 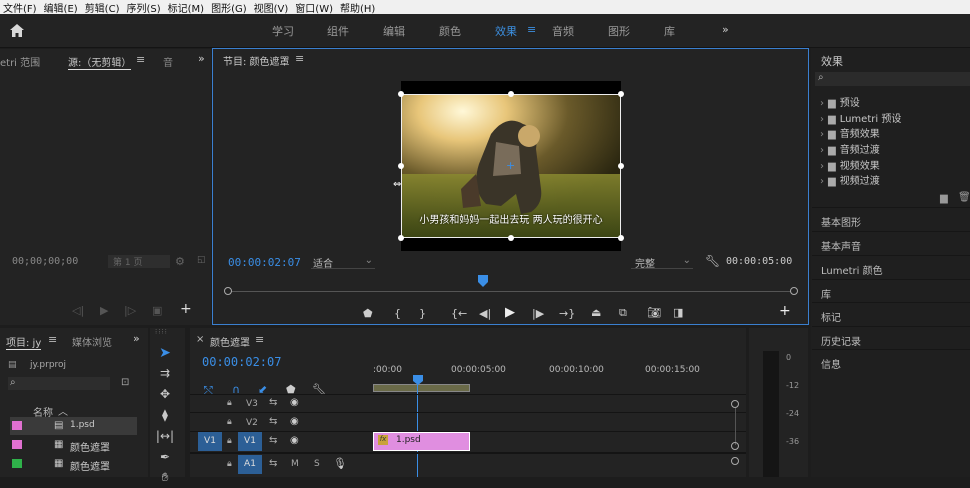 I want to click on effect-folder-audio-effects: › ▆ 音频效果, so click(x=850, y=132).